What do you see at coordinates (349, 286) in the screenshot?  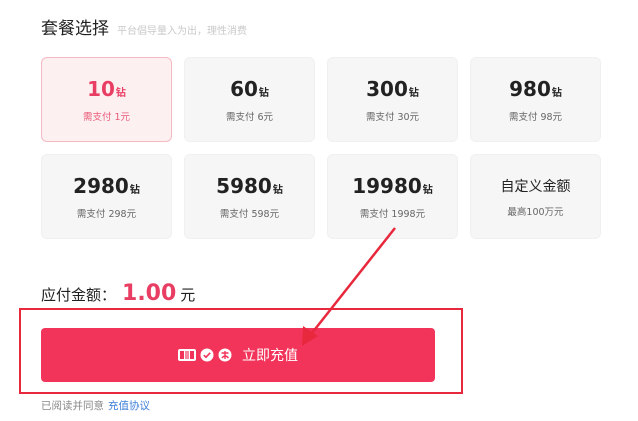 I see `annotation-arrow` at bounding box center [349, 286].